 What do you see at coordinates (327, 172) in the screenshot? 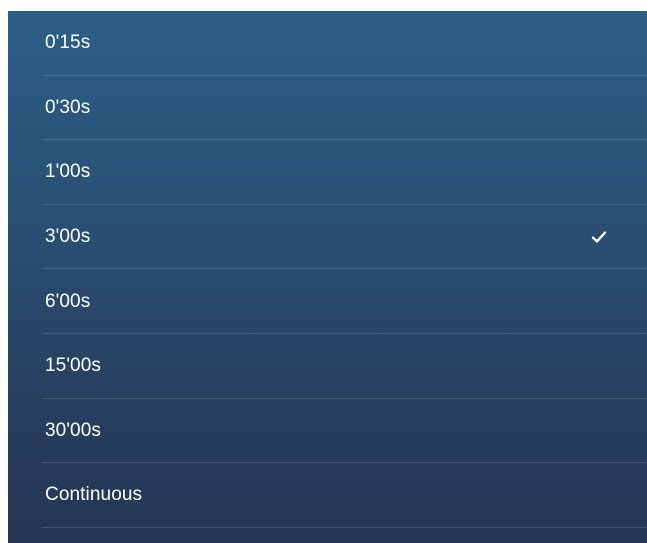
I see `option-1-00s: 1'00s` at bounding box center [327, 172].